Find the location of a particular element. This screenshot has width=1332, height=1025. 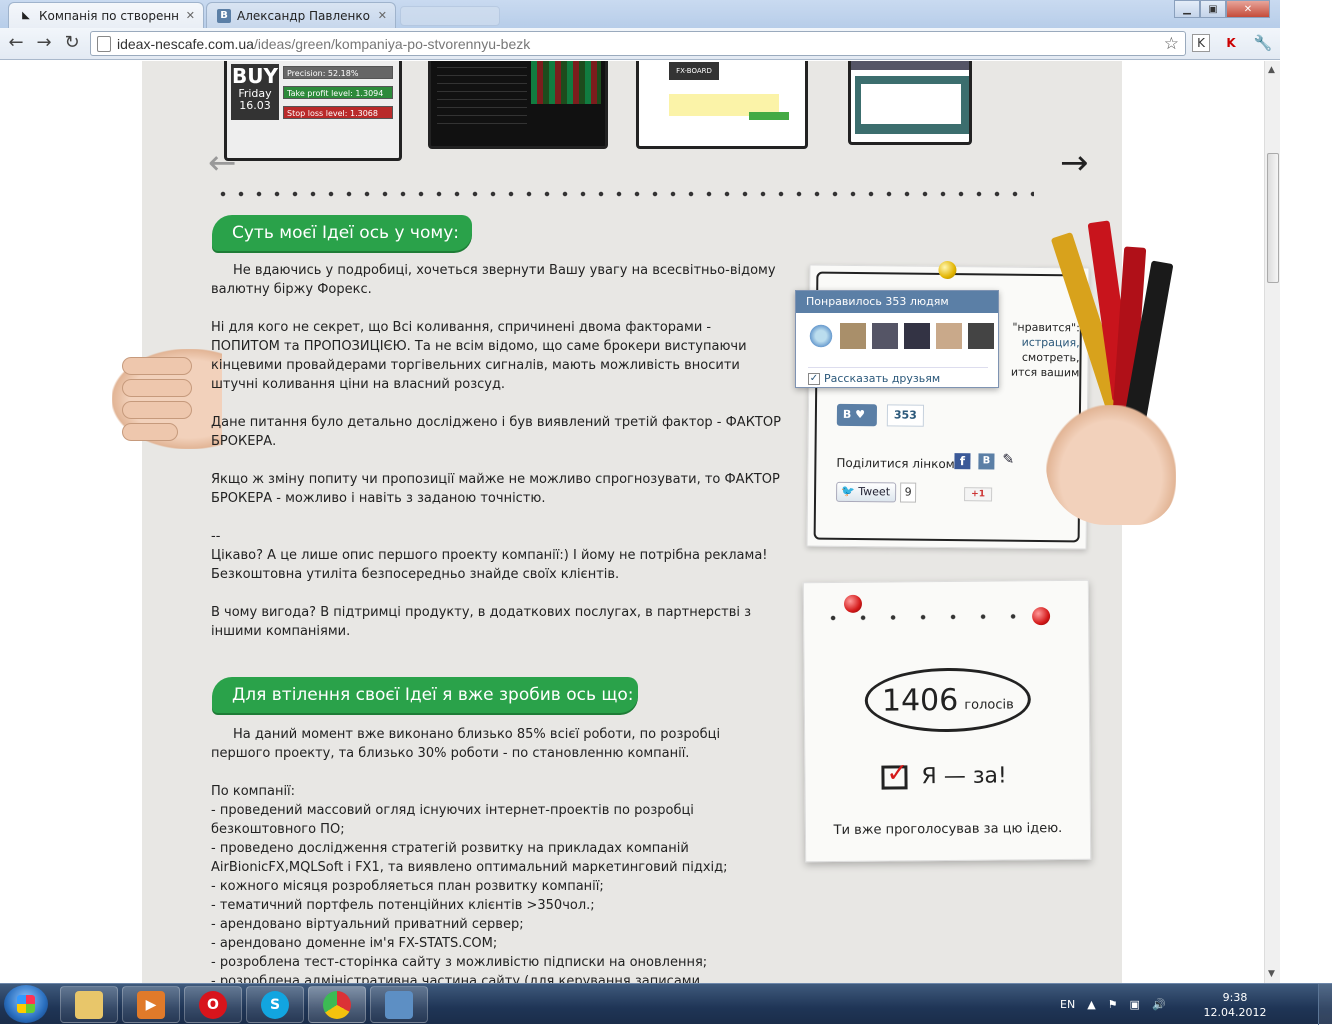

mail-box is located at coordinates (912, 105).